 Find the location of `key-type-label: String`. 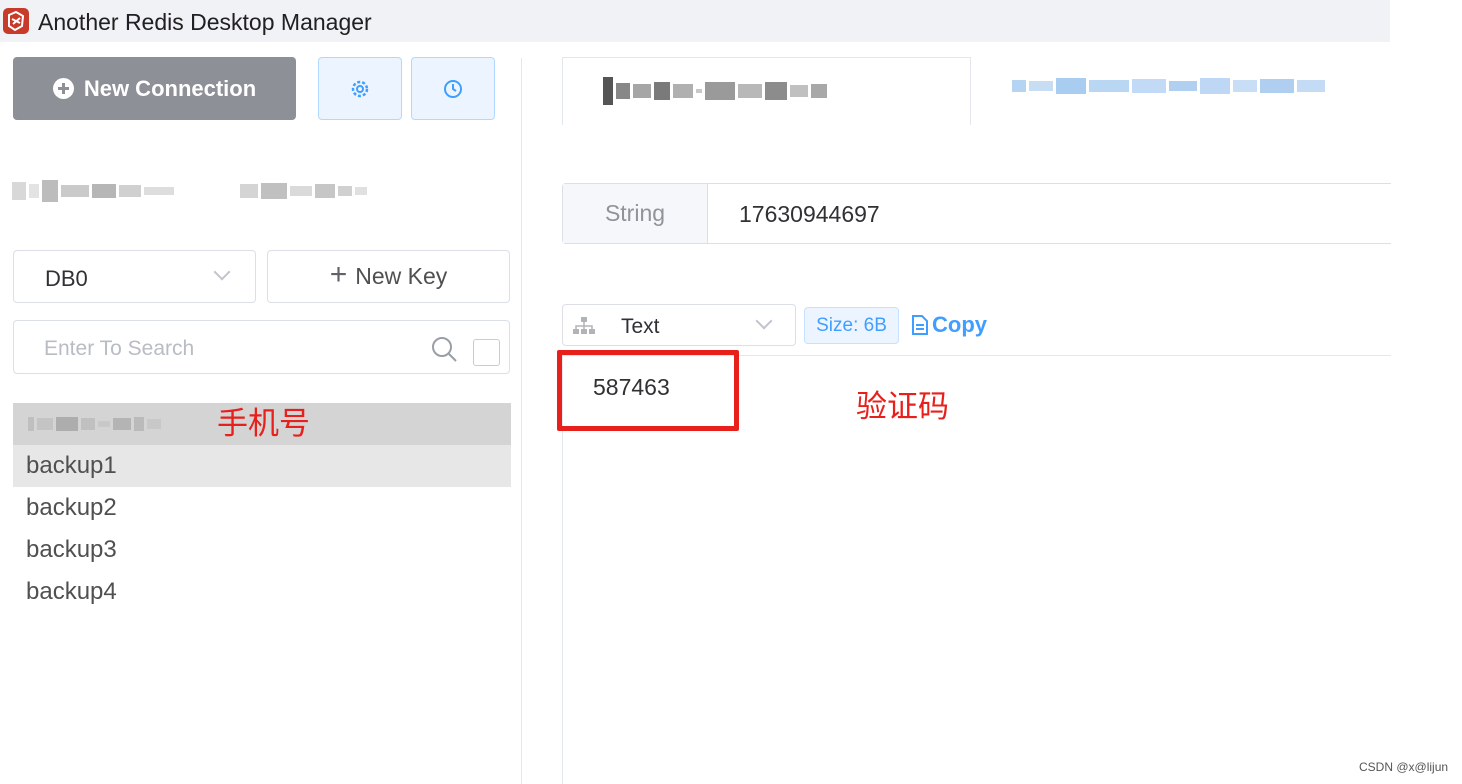

key-type-label: String is located at coordinates (635, 213).